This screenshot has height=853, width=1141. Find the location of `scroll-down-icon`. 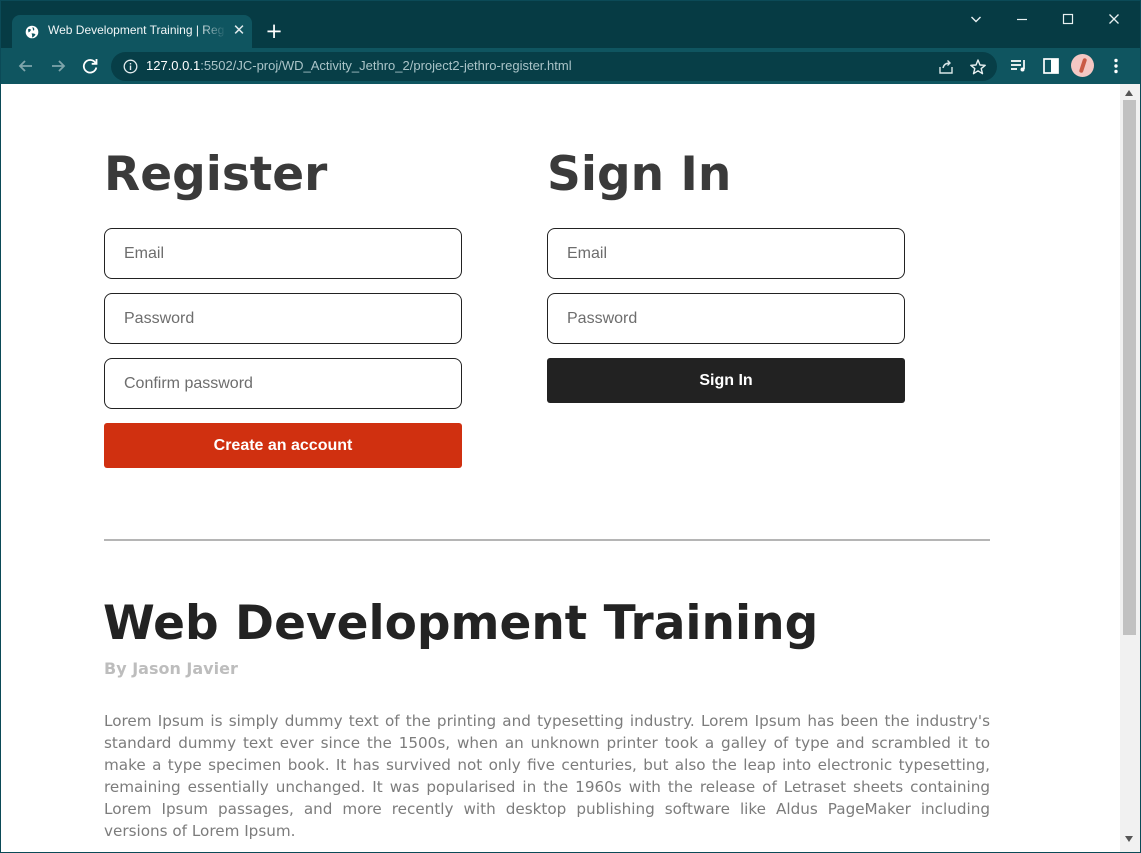

scroll-down-icon is located at coordinates (1129, 839).